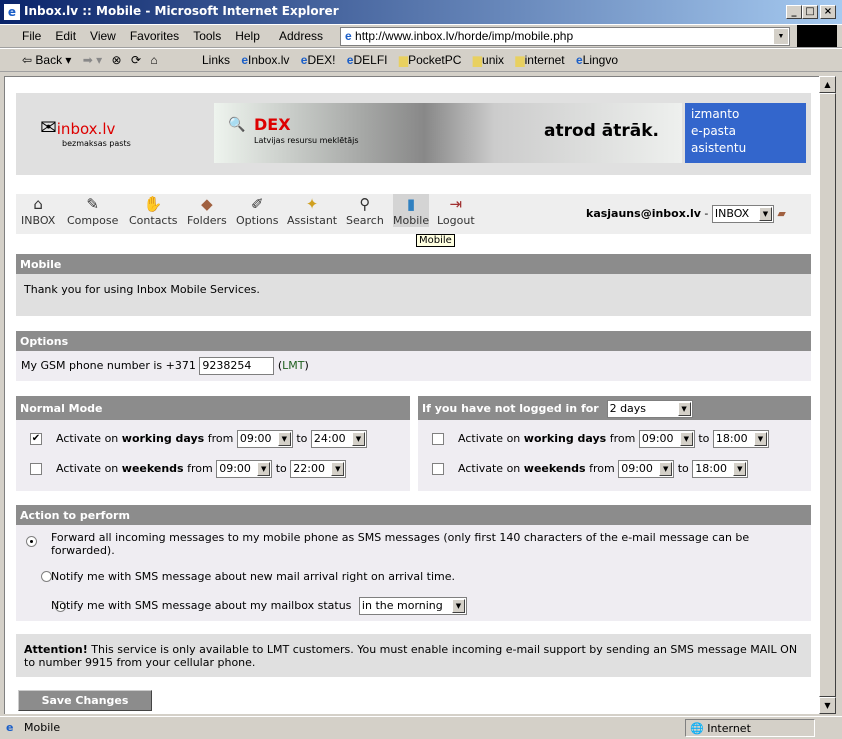  What do you see at coordinates (136, 60) in the screenshot?
I see `refresh-icon: ⟳` at bounding box center [136, 60].